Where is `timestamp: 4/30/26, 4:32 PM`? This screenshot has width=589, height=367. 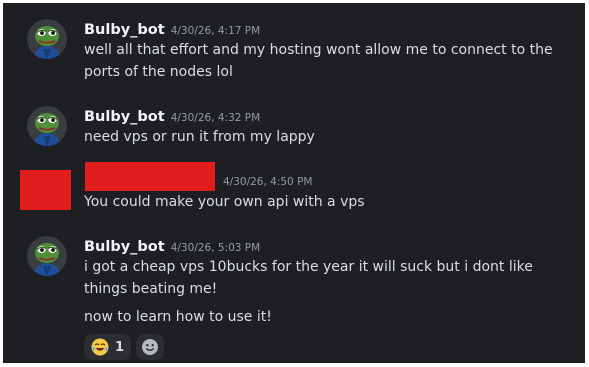 timestamp: 4/30/26, 4:32 PM is located at coordinates (215, 118).